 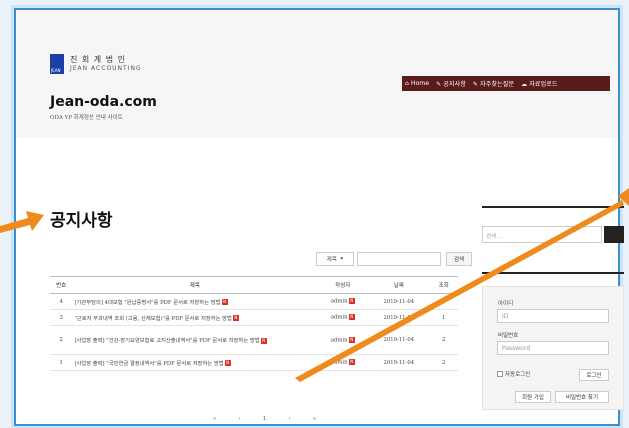 What do you see at coordinates (459, 259) in the screenshot?
I see `board-search-button: 검색` at bounding box center [459, 259].